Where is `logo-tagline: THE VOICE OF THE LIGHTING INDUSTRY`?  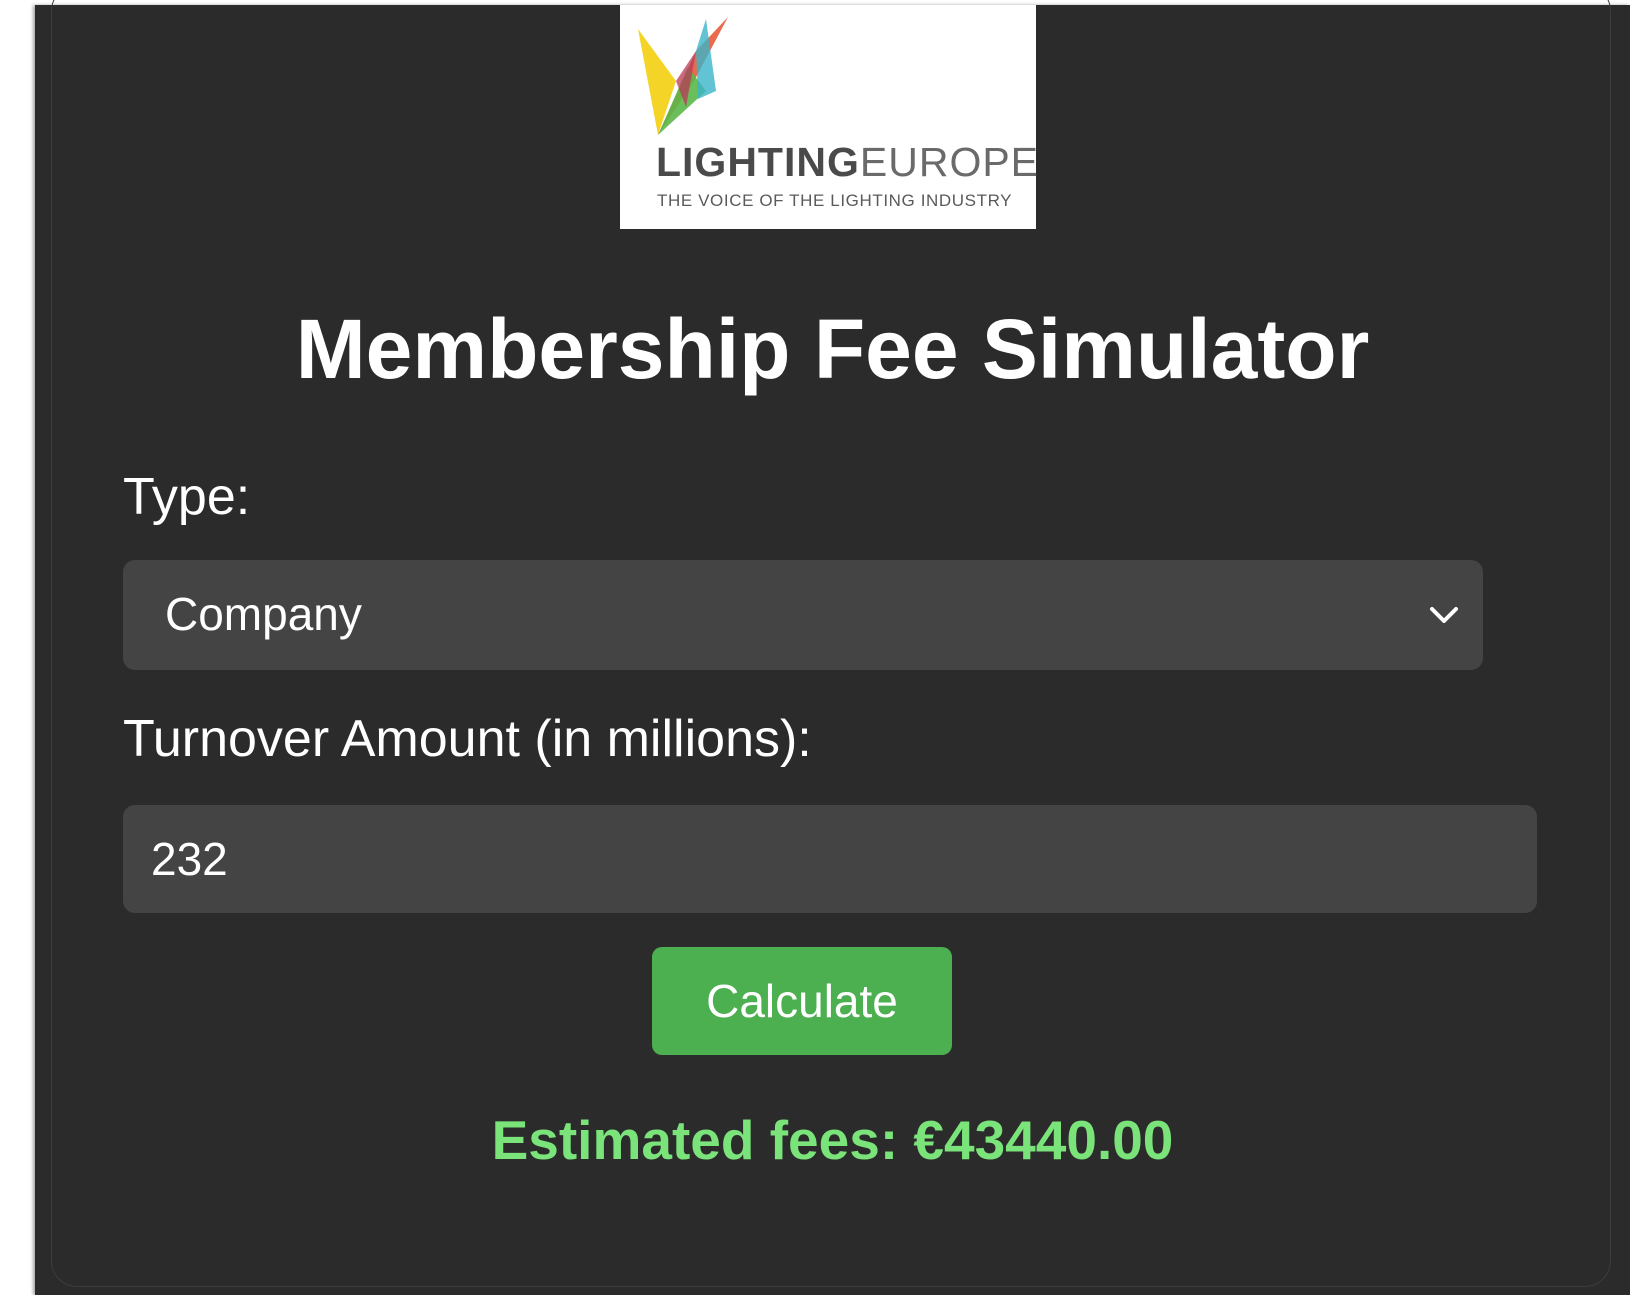 logo-tagline: THE VOICE OF THE LIGHTING INDUSTRY is located at coordinates (835, 200).